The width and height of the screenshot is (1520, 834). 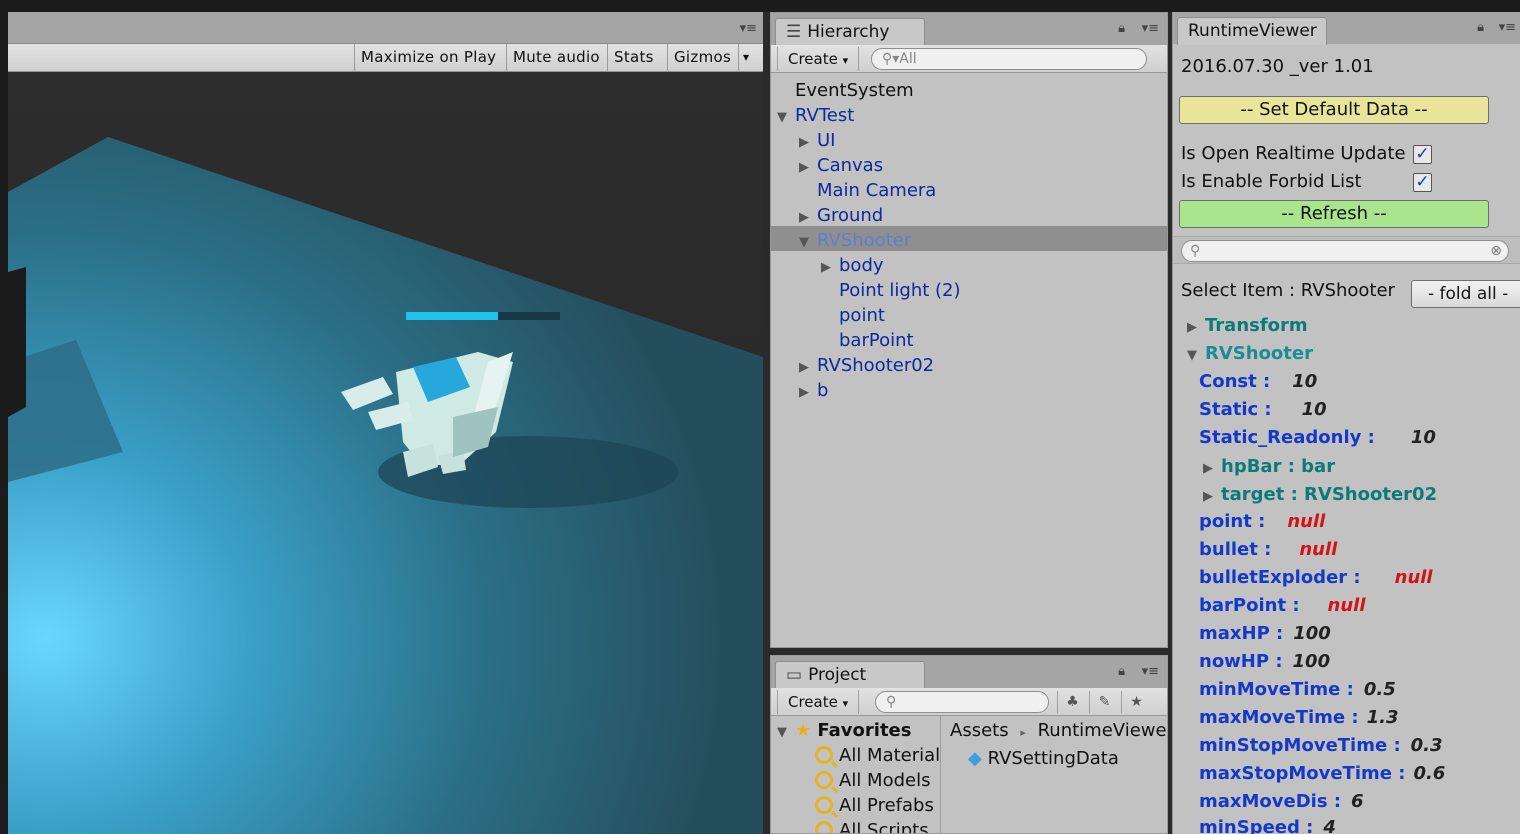 I want to click on rv-field-name: maxMoveTime :, so click(x=1279, y=717).